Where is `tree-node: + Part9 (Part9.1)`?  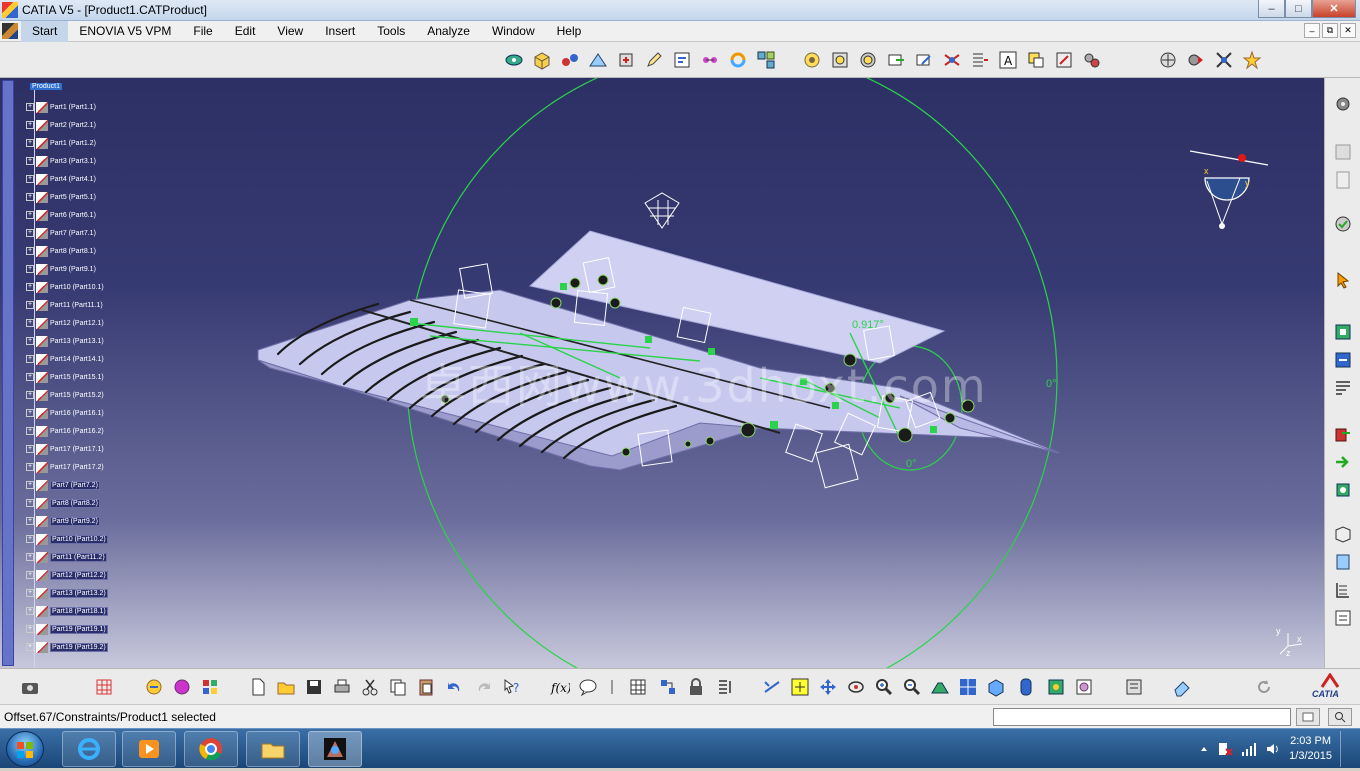
tree-node: + Part9 (Part9.1) is located at coordinates (61, 269).